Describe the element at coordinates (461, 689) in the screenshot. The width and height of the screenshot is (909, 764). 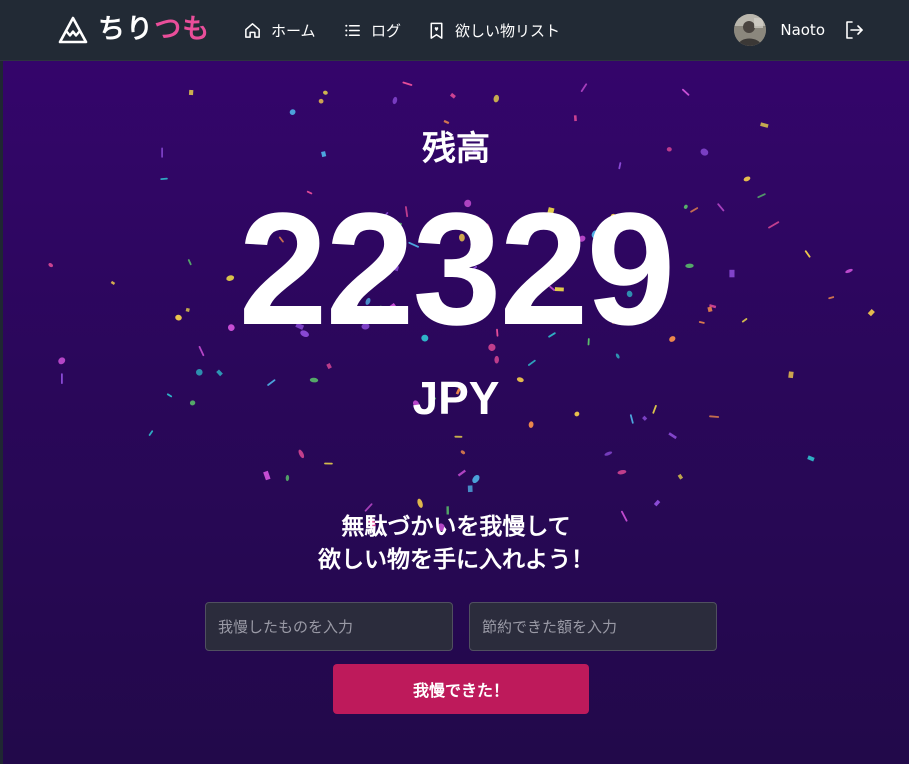
I see `submit-saving-button: 我慢できた！` at that location.